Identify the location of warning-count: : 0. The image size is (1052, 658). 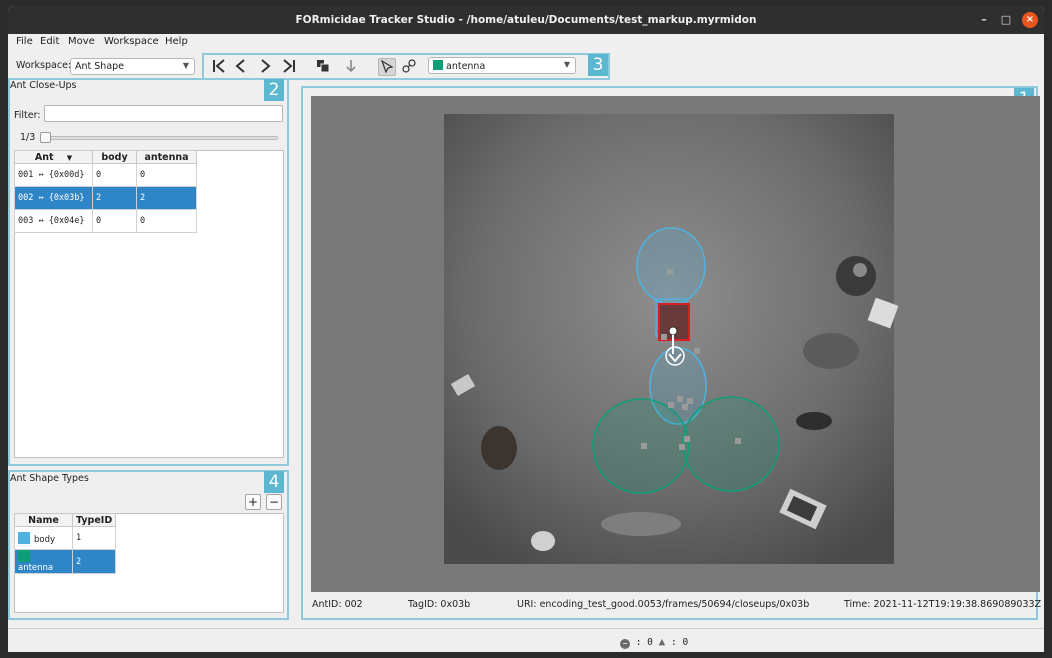
(680, 642).